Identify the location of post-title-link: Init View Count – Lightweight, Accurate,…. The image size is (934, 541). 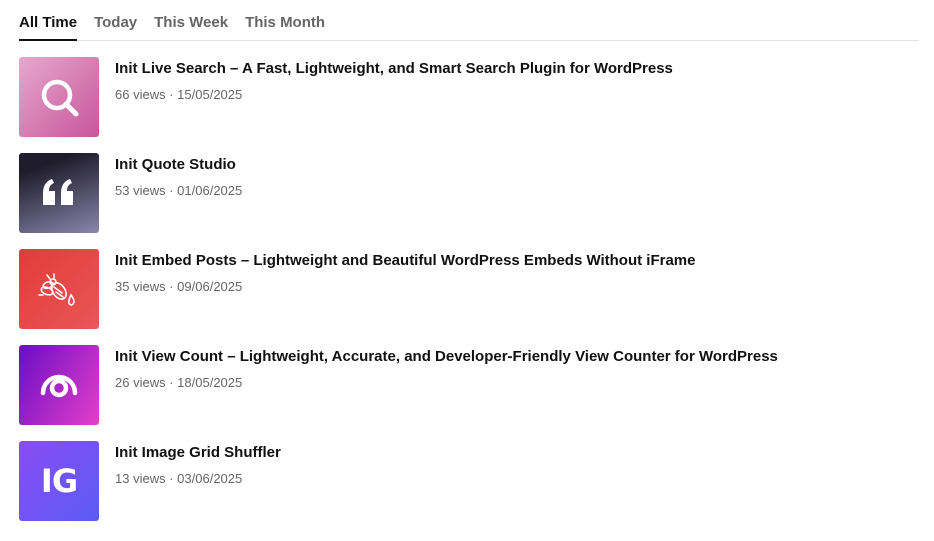
(446, 357).